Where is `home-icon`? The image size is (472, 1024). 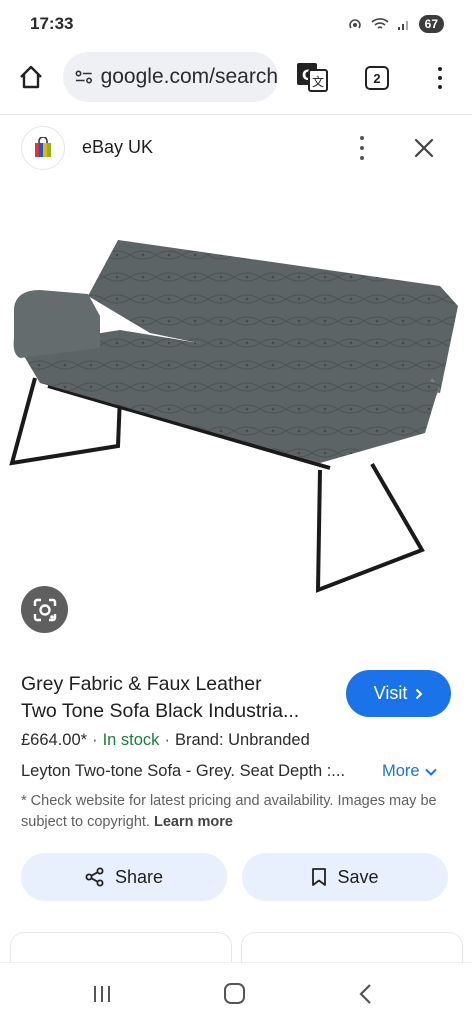 home-icon is located at coordinates (31, 77).